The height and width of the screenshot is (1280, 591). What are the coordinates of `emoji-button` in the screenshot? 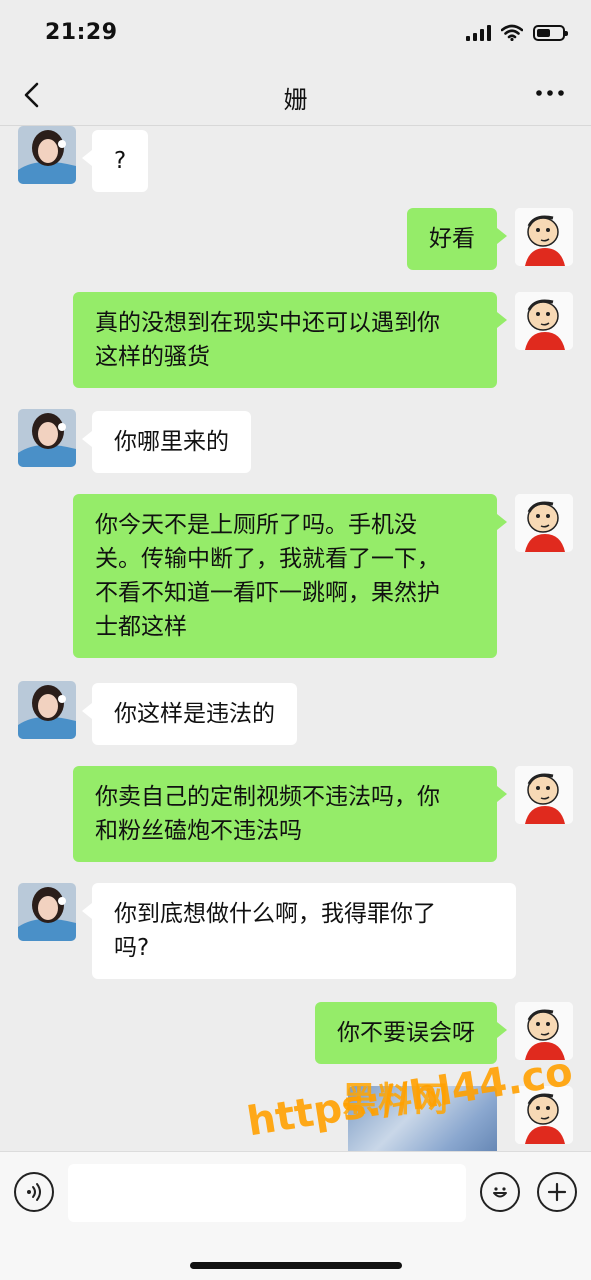 It's located at (500, 1192).